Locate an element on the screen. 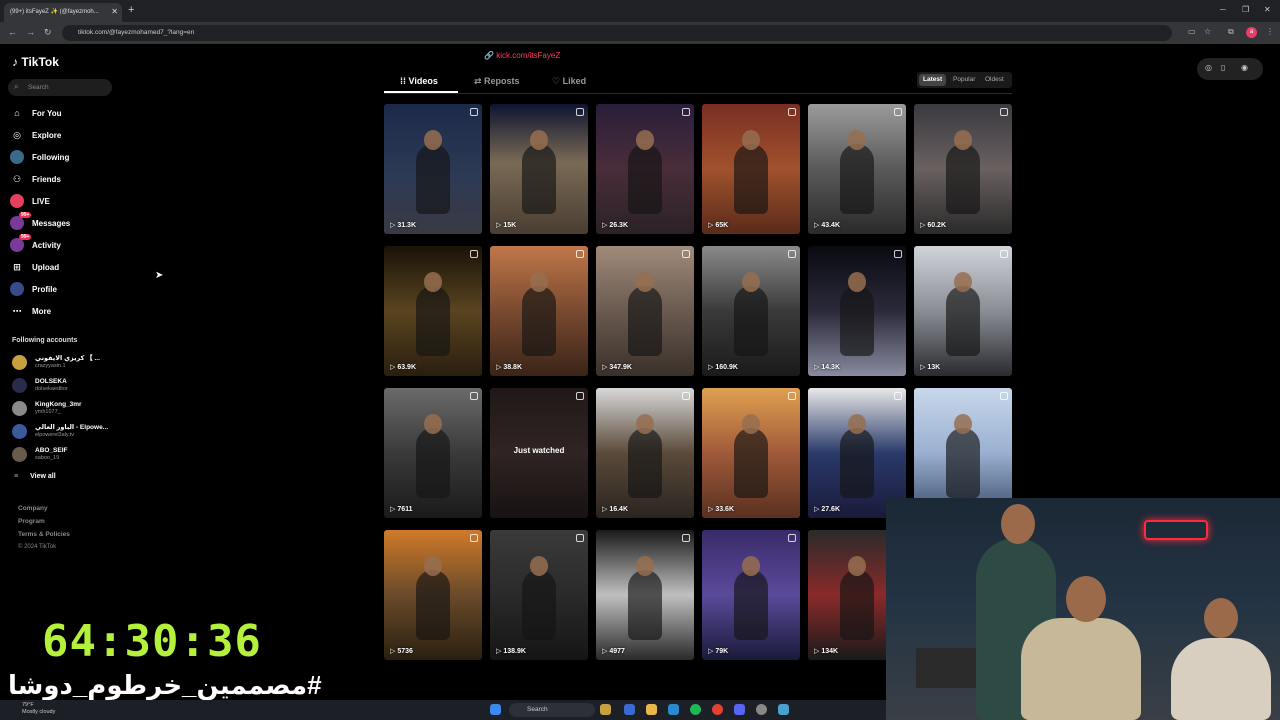 The image size is (1280, 720). profile-icon is located at coordinates (17, 289).